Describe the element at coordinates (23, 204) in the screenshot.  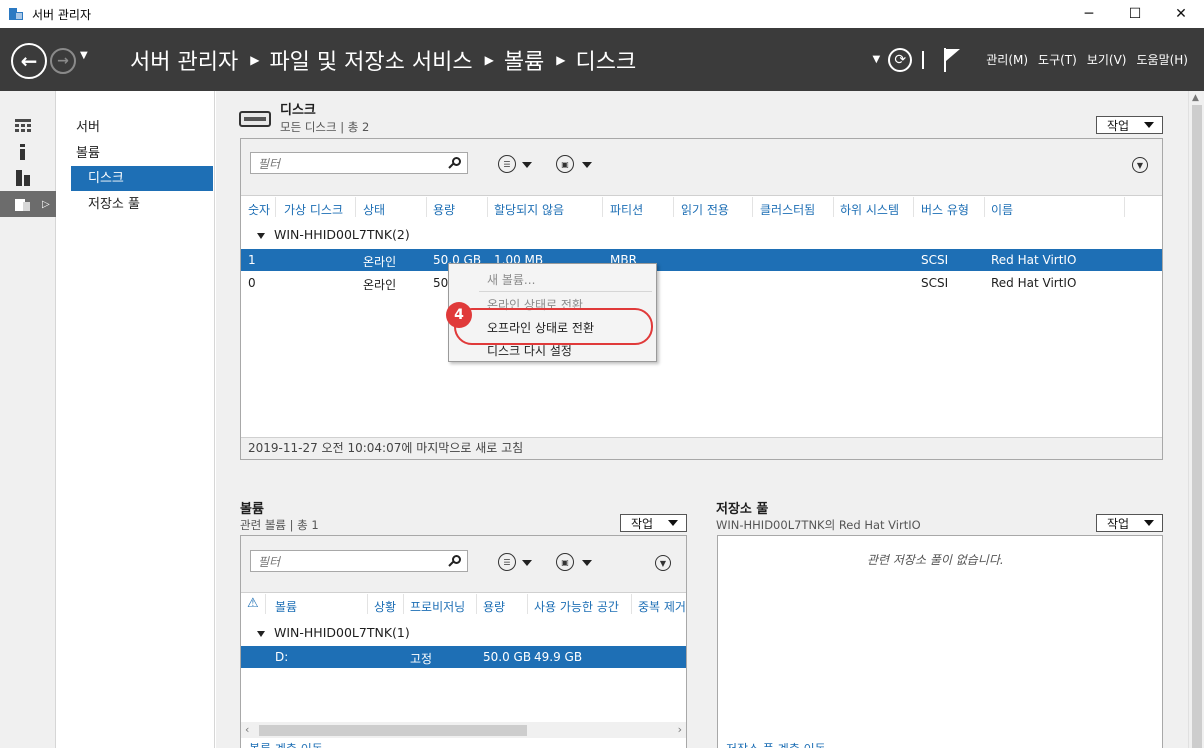
I see `file-storage-icon` at that location.